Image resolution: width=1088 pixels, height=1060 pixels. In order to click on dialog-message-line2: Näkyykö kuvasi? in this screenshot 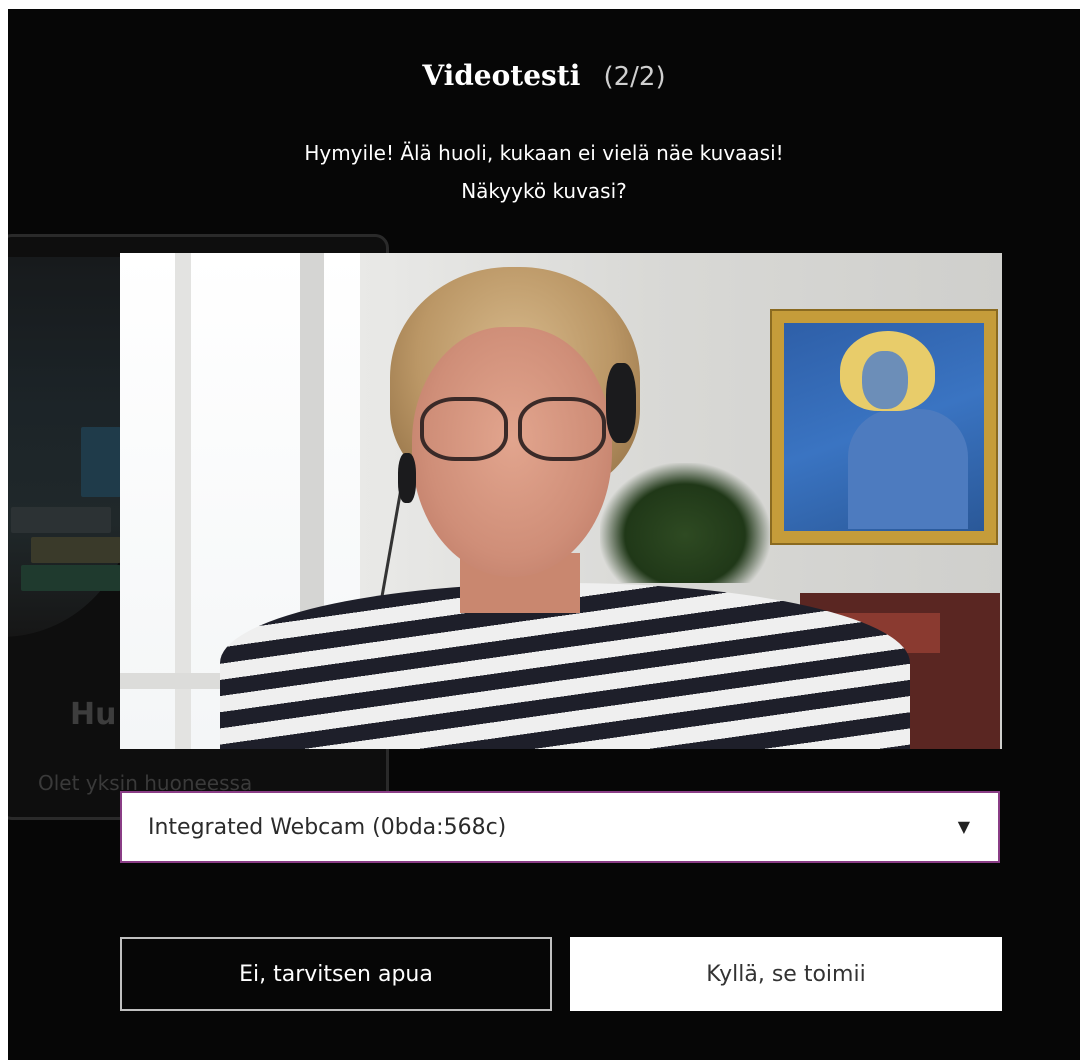, I will do `click(544, 191)`.